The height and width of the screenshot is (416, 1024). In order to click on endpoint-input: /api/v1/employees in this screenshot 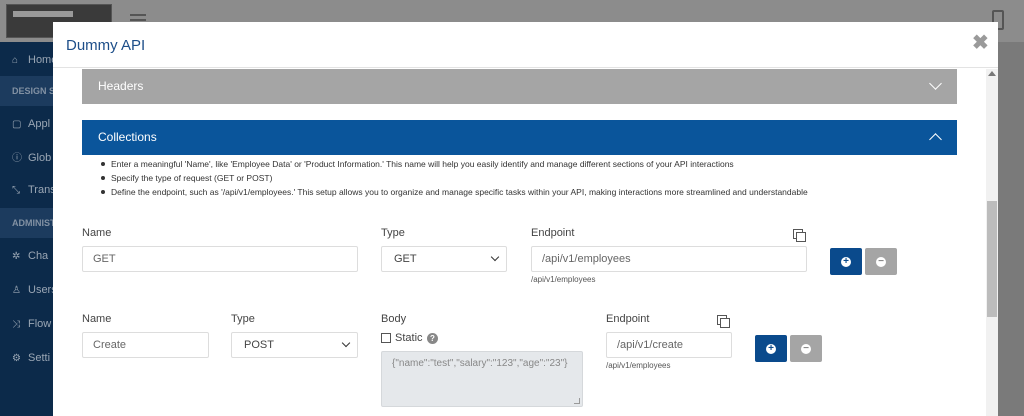, I will do `click(669, 259)`.